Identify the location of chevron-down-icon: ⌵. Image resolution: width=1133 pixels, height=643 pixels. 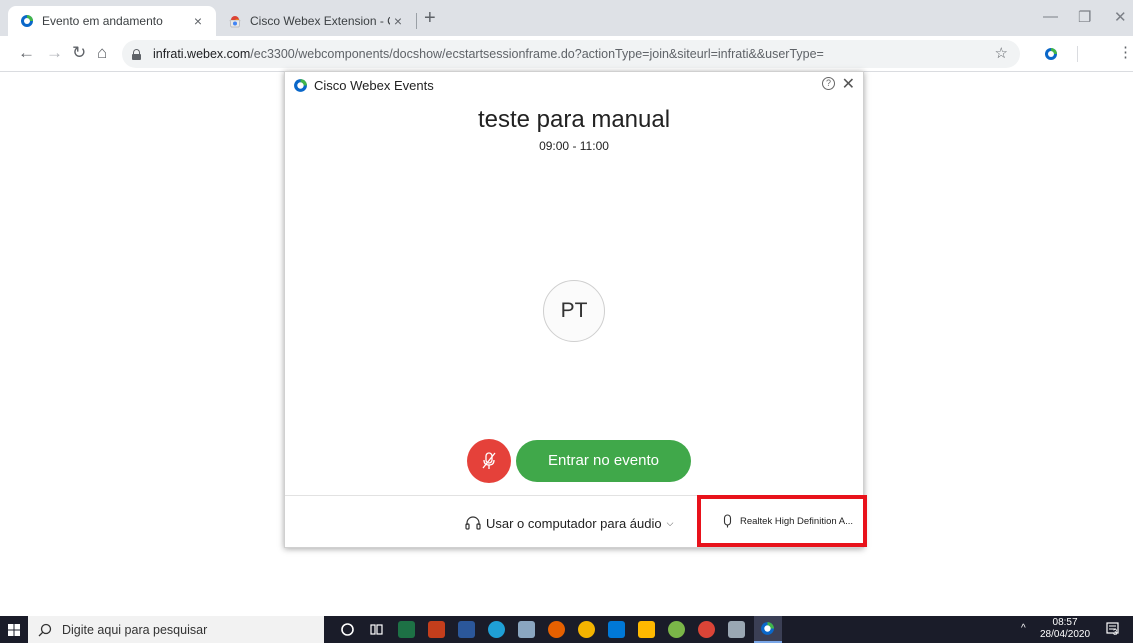
(670, 523).